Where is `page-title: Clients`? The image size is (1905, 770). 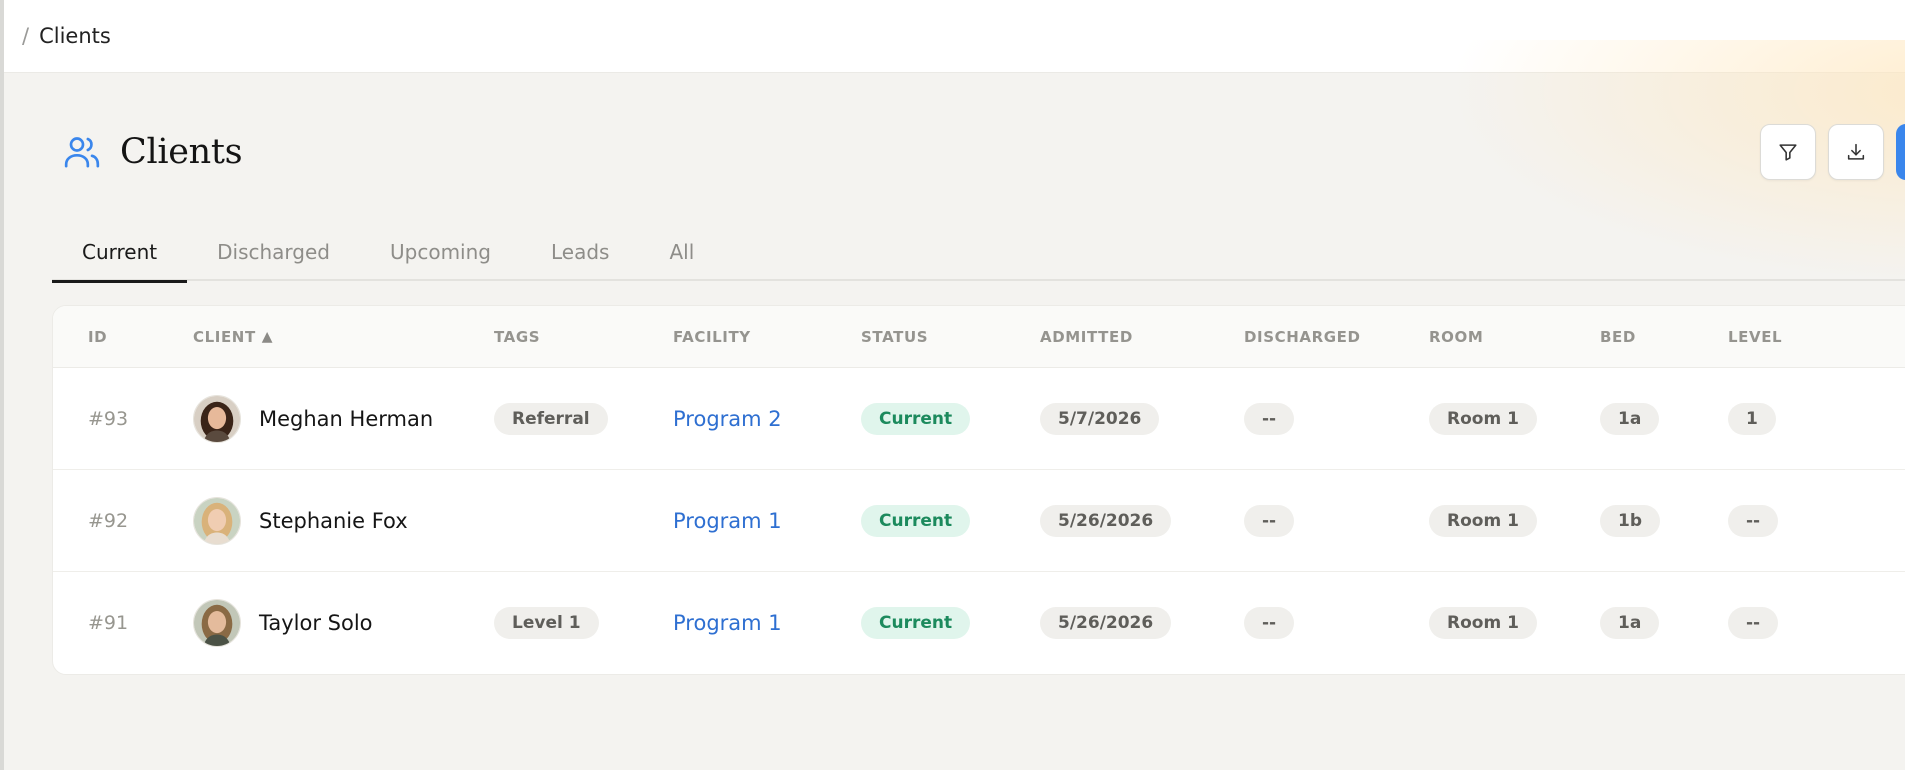
page-title: Clients is located at coordinates (181, 152).